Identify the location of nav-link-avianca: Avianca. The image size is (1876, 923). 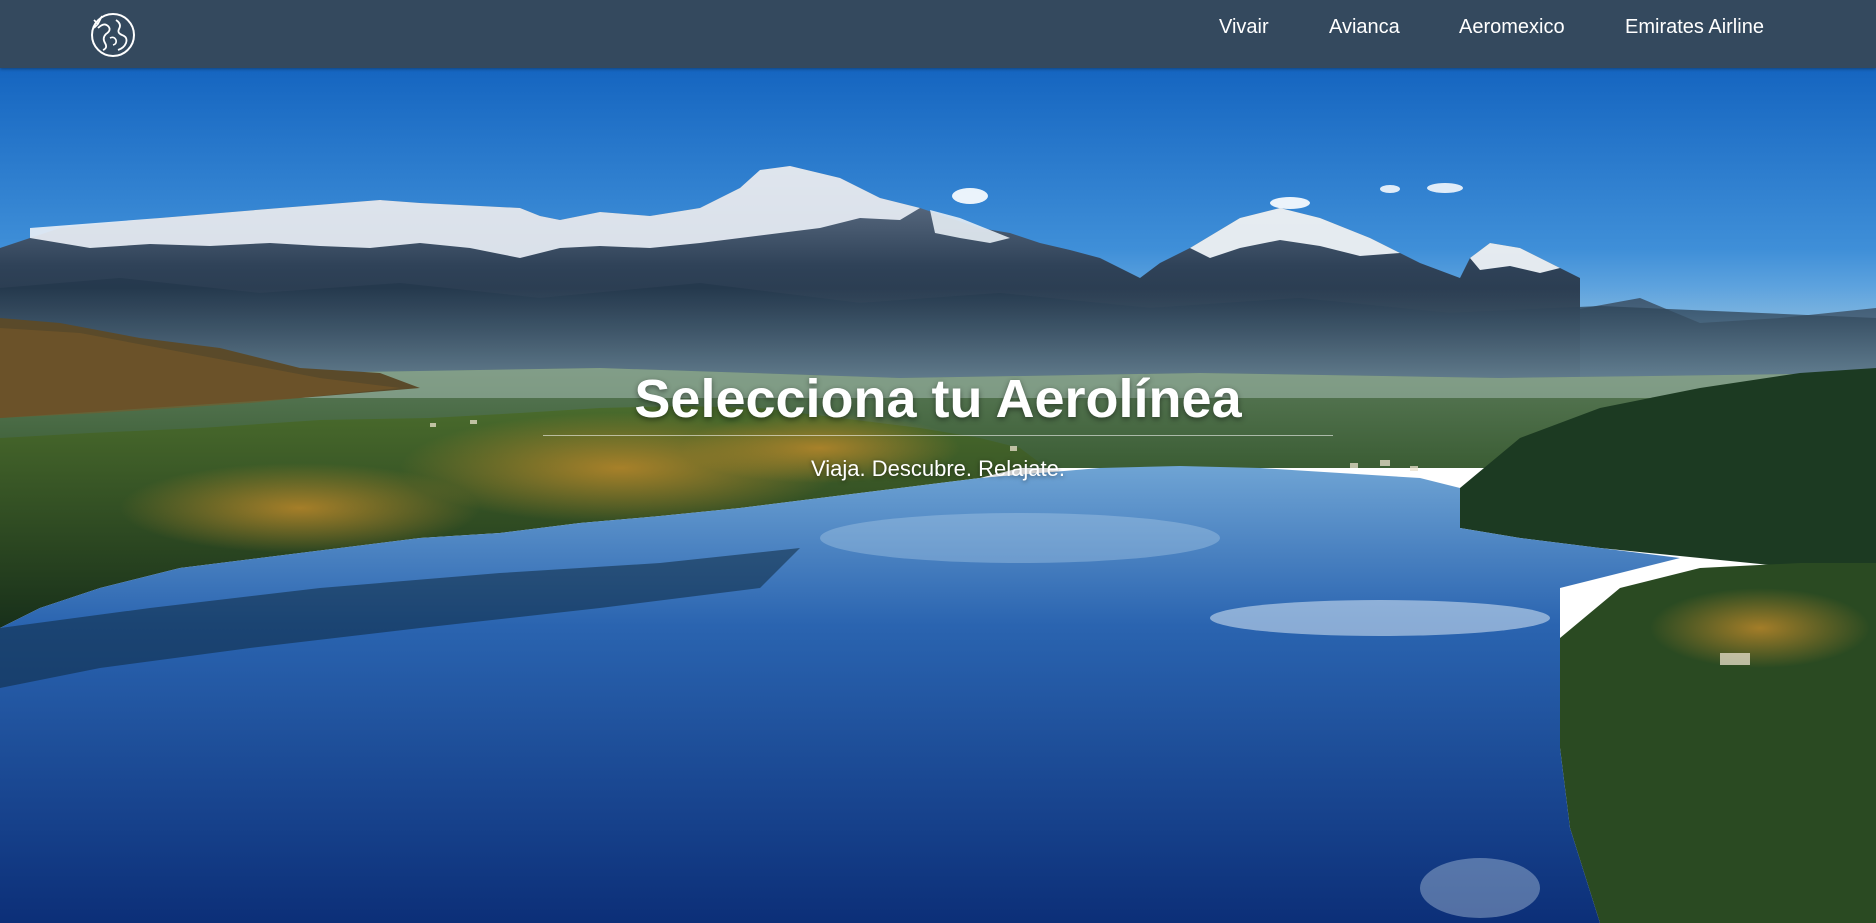
(1364, 27).